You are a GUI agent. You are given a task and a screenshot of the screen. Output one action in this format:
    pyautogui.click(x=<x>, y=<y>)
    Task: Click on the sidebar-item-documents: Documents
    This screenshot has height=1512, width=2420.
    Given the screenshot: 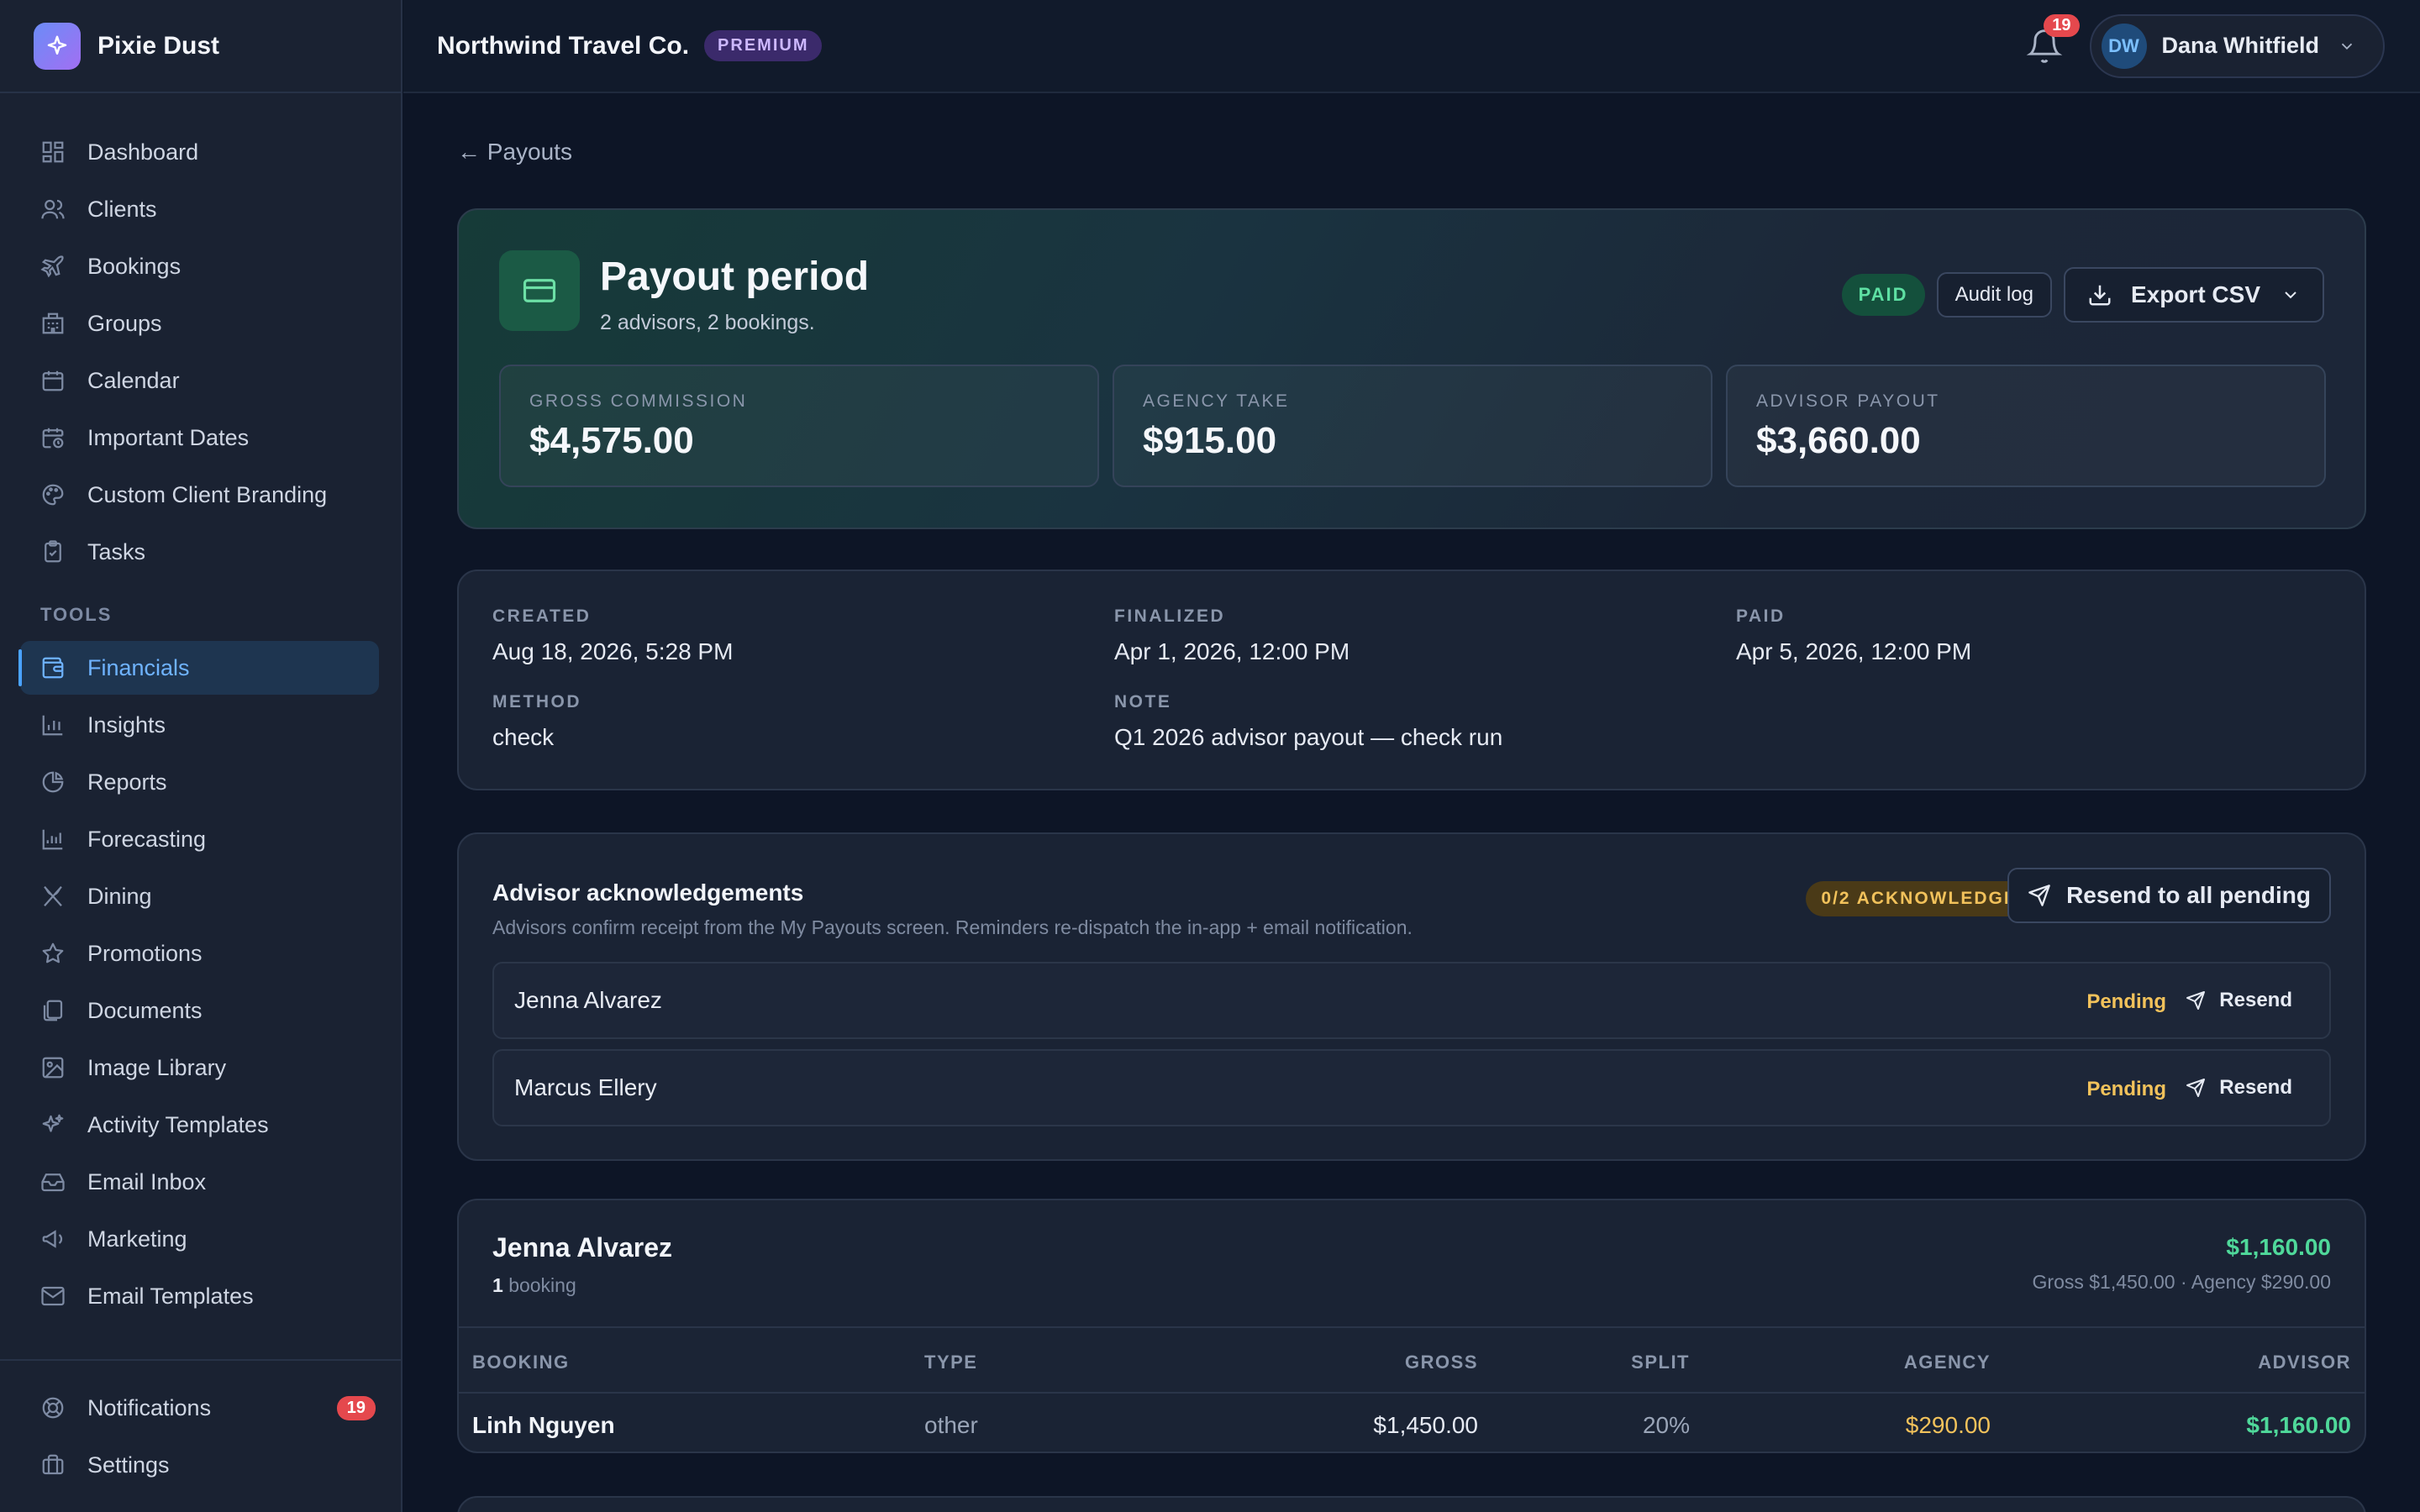 What is the action you would take?
    pyautogui.click(x=199, y=1010)
    